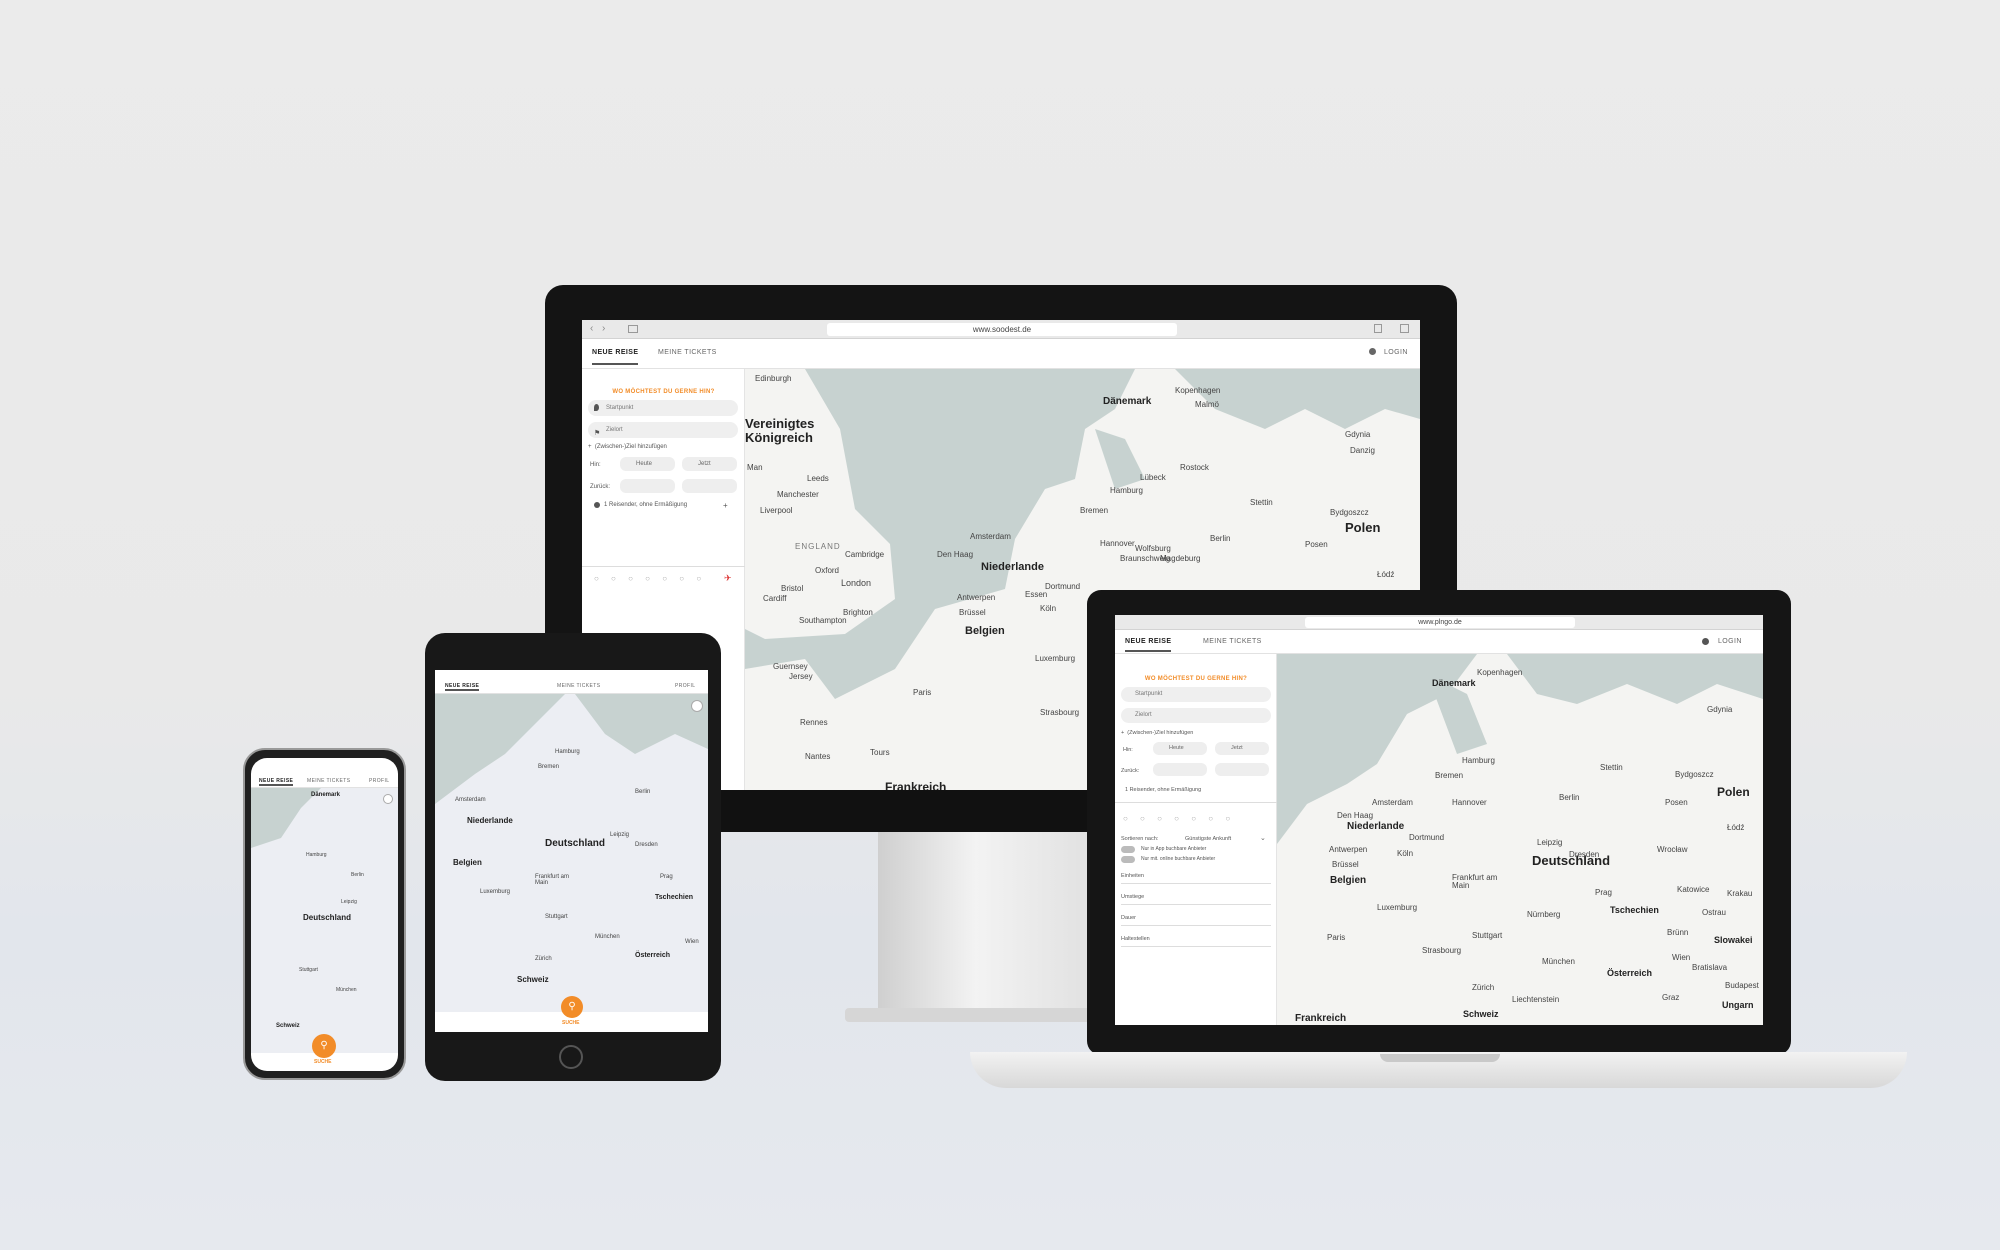  Describe the element at coordinates (1180, 748) in the screenshot. I see `laptop-outbound-date: Heute` at that location.